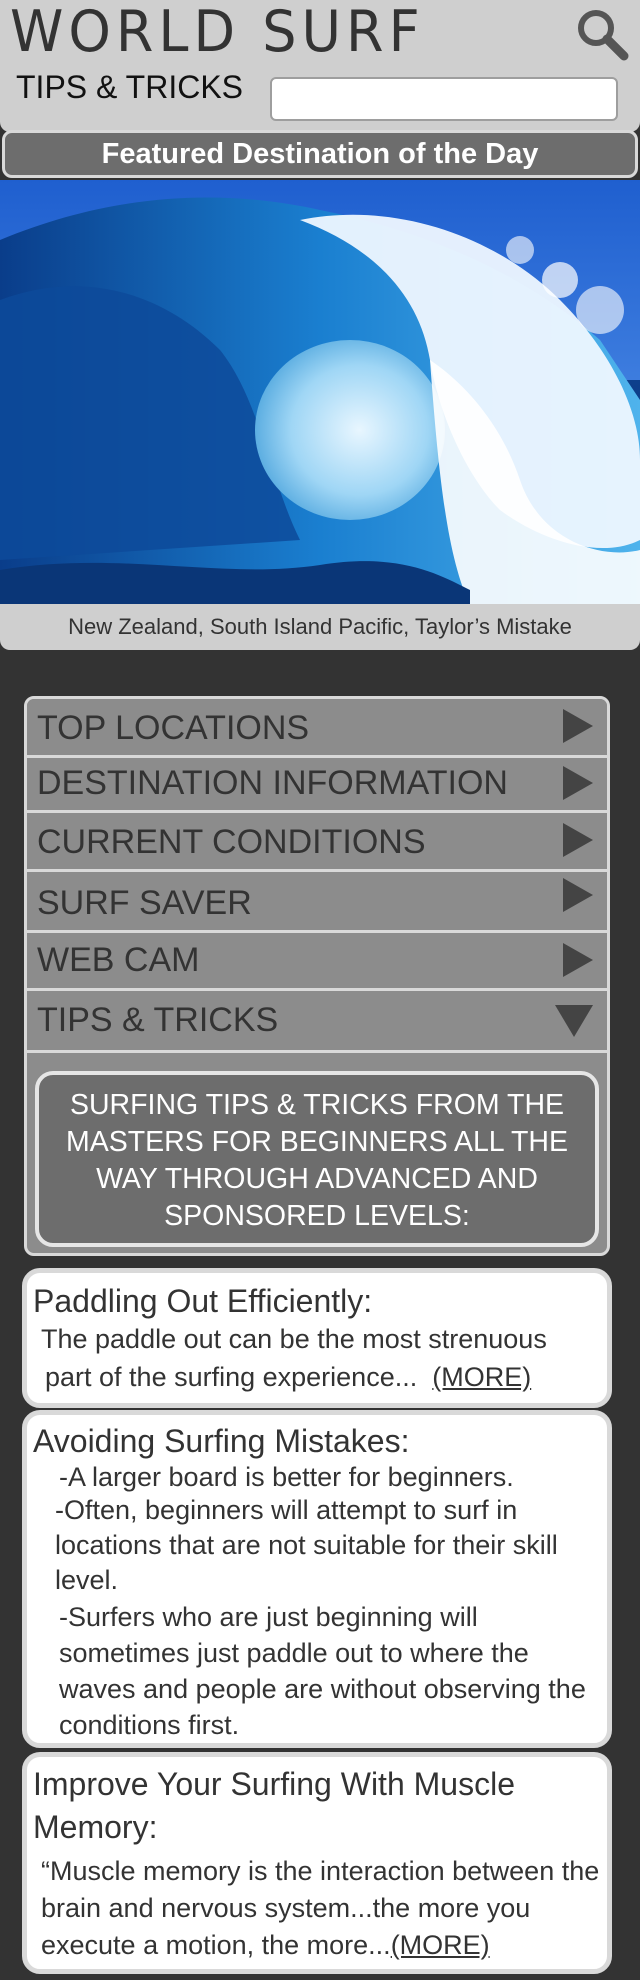 Image resolution: width=640 pixels, height=1980 pixels. Describe the element at coordinates (173, 728) in the screenshot. I see `menu-item-label: TOP LOCATIONS` at that location.